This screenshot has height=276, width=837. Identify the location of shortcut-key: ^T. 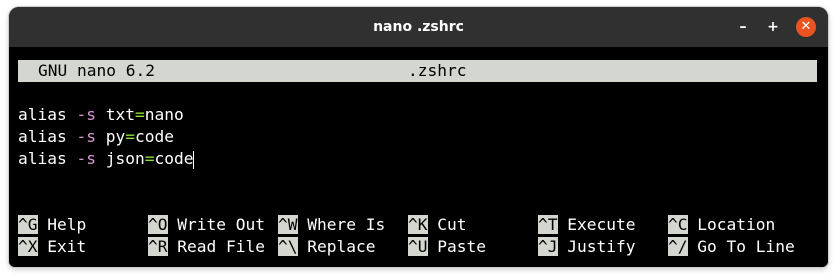
(548, 224).